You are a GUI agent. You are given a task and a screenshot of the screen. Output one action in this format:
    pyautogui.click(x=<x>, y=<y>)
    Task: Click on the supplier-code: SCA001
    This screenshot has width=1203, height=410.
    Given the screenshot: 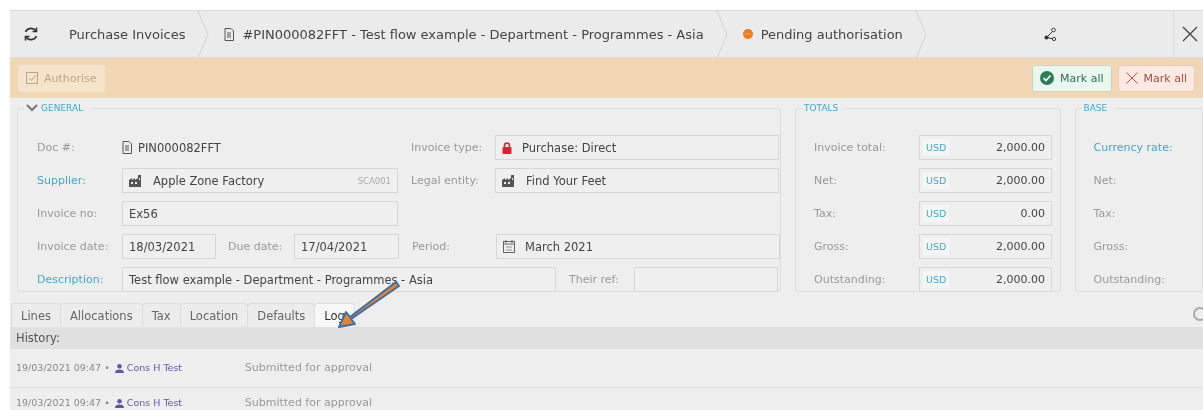 What is the action you would take?
    pyautogui.click(x=374, y=180)
    